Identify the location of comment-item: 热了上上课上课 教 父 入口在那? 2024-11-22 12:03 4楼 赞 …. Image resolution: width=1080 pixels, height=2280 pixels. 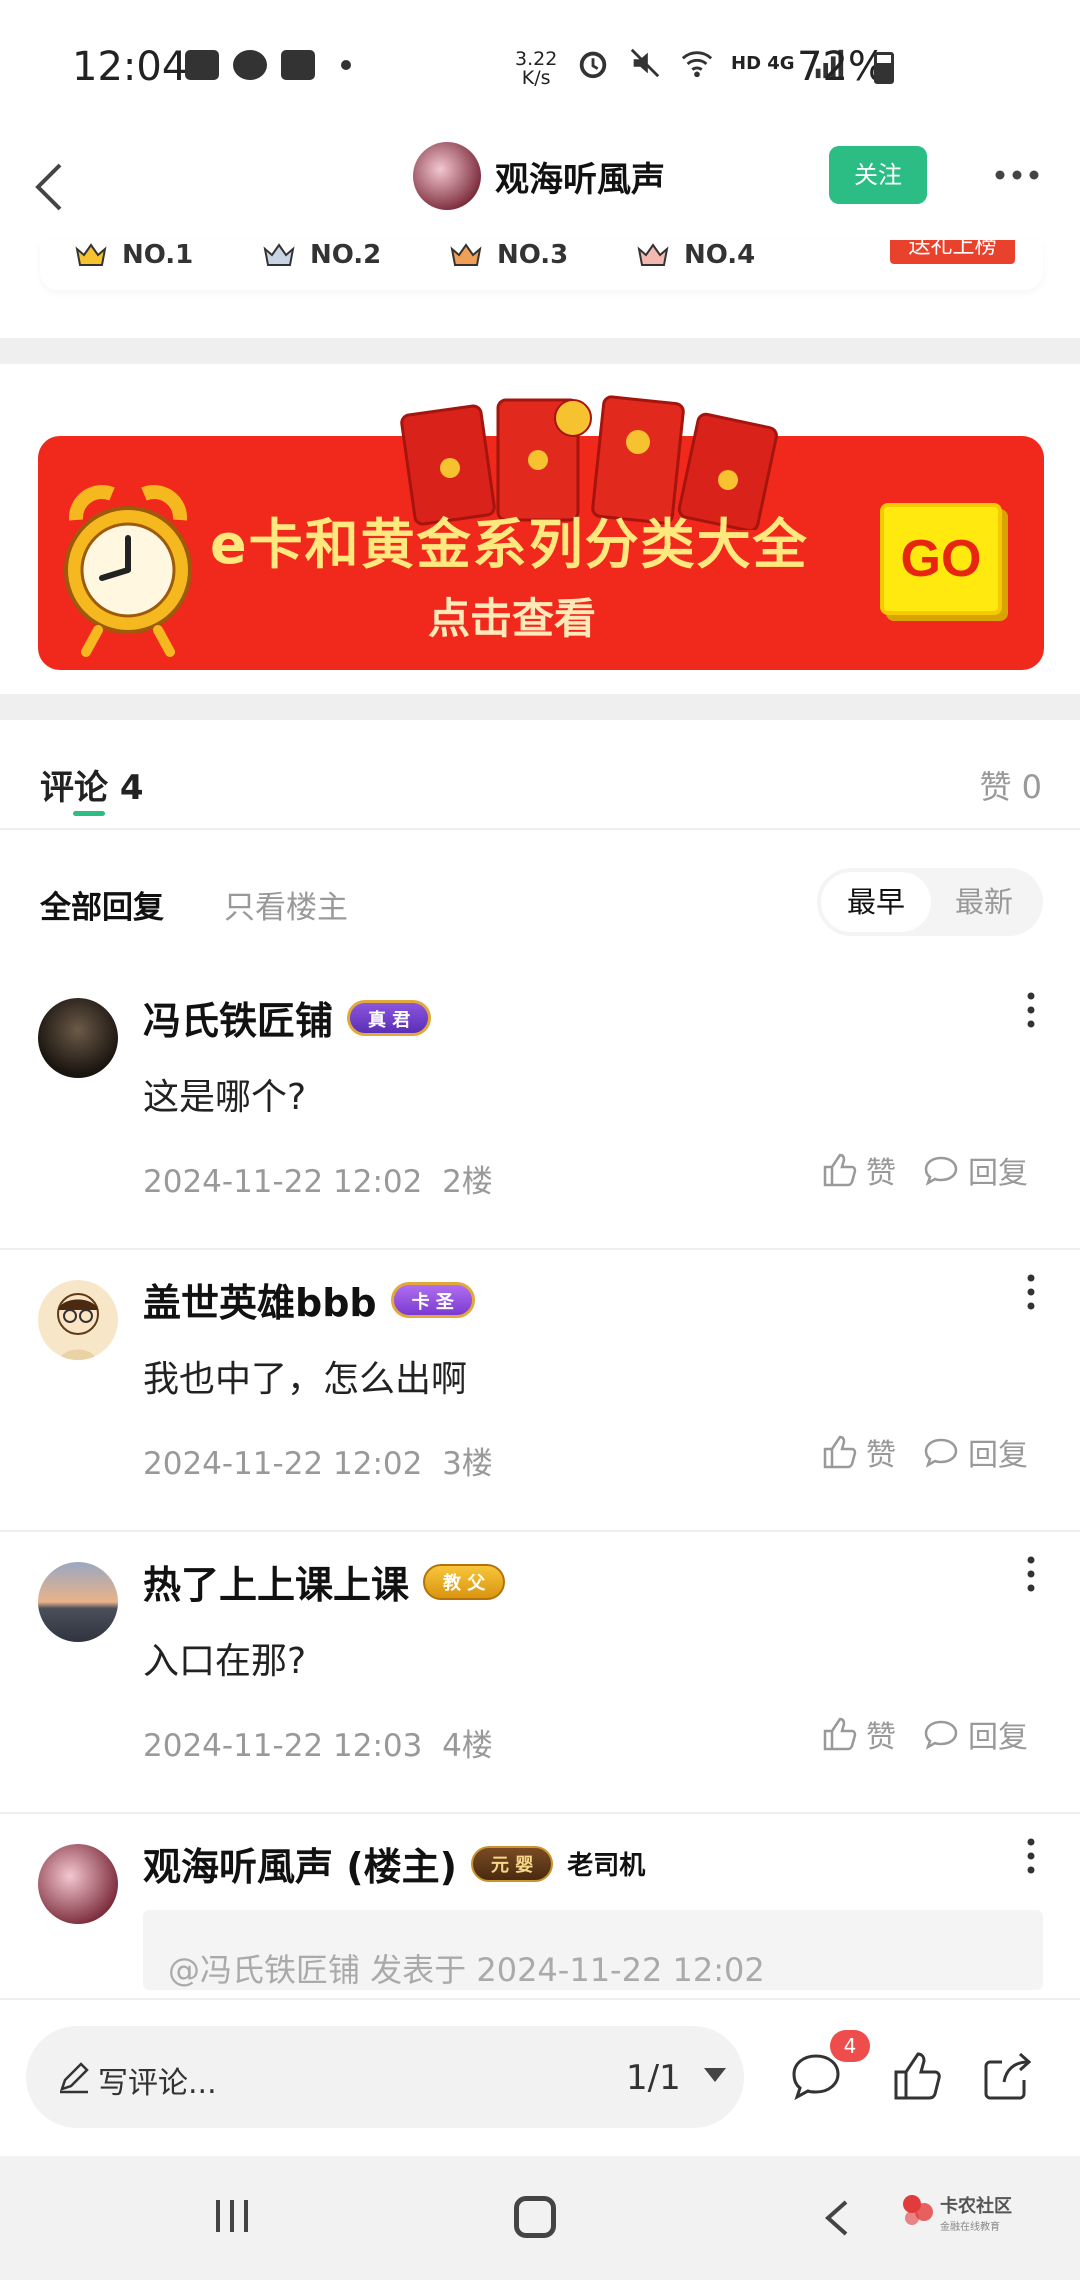
(540, 1673).